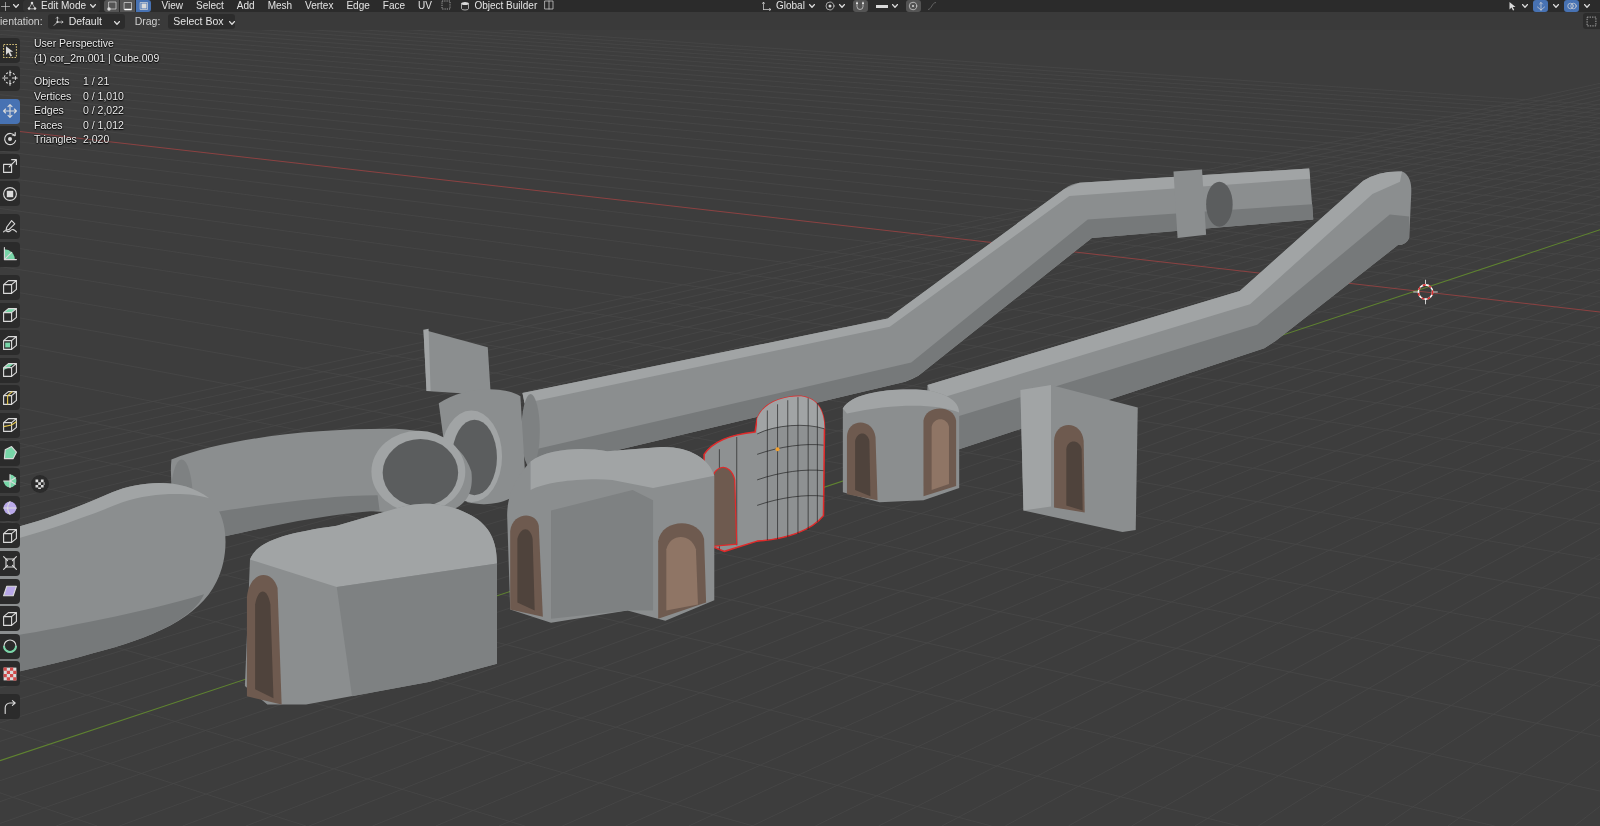 This screenshot has width=1600, height=826. I want to click on gizmo-toggle, so click(1540, 6).